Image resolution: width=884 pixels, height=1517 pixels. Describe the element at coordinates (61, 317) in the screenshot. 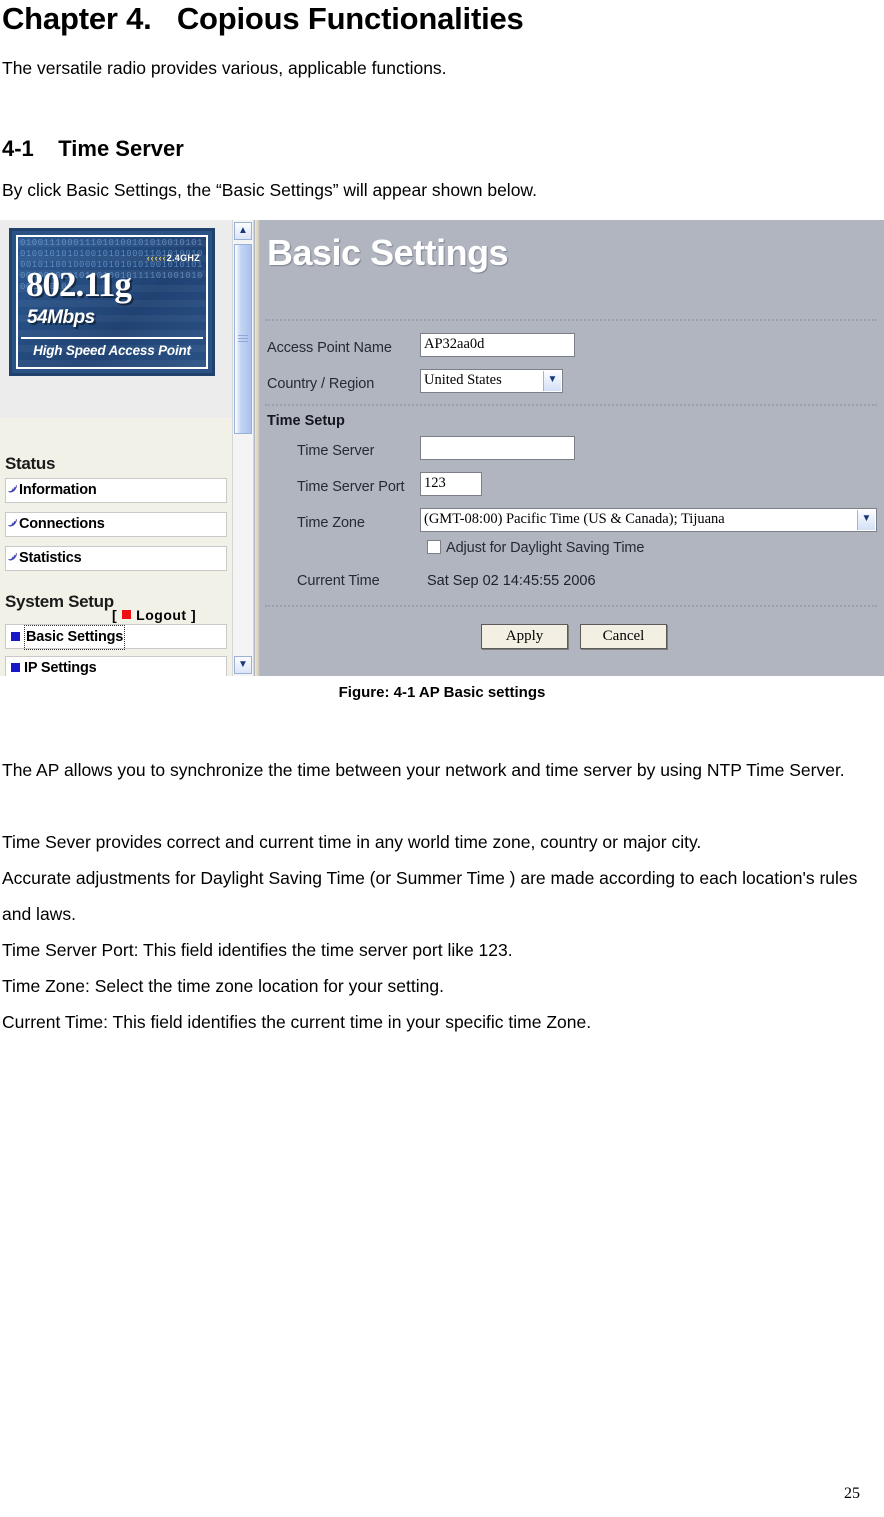

I see `wifi-speed-label: 54Mbps` at that location.